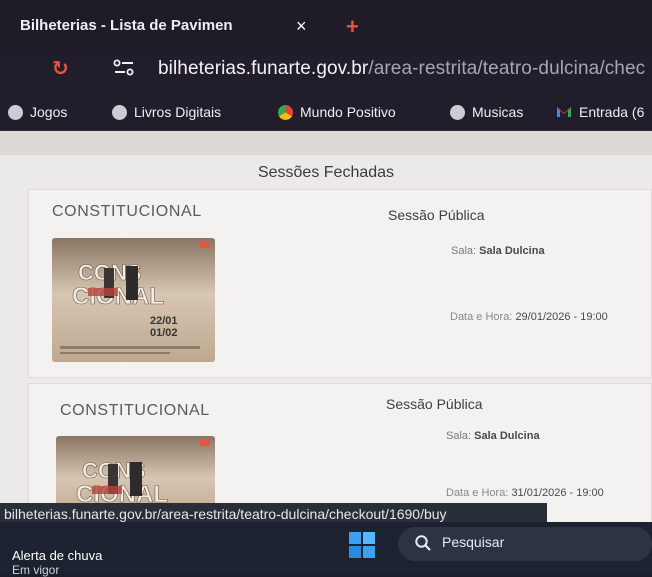 The height and width of the screenshot is (577, 652). Describe the element at coordinates (124, 68) in the screenshot. I see `site-info-icon` at that location.